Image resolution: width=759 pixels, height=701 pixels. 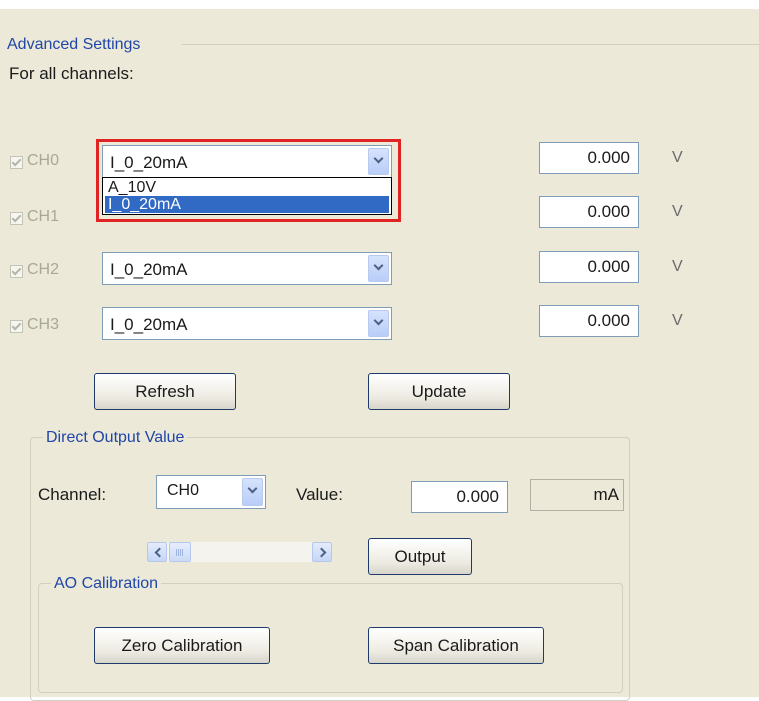 What do you see at coordinates (420, 556) in the screenshot?
I see `output-button: Output` at bounding box center [420, 556].